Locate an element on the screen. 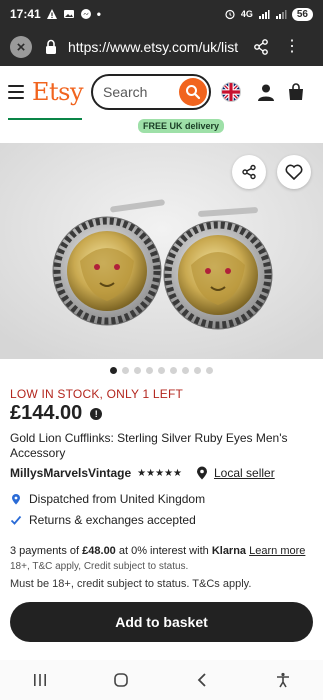 The width and height of the screenshot is (323, 700). favourite-button is located at coordinates (294, 172).